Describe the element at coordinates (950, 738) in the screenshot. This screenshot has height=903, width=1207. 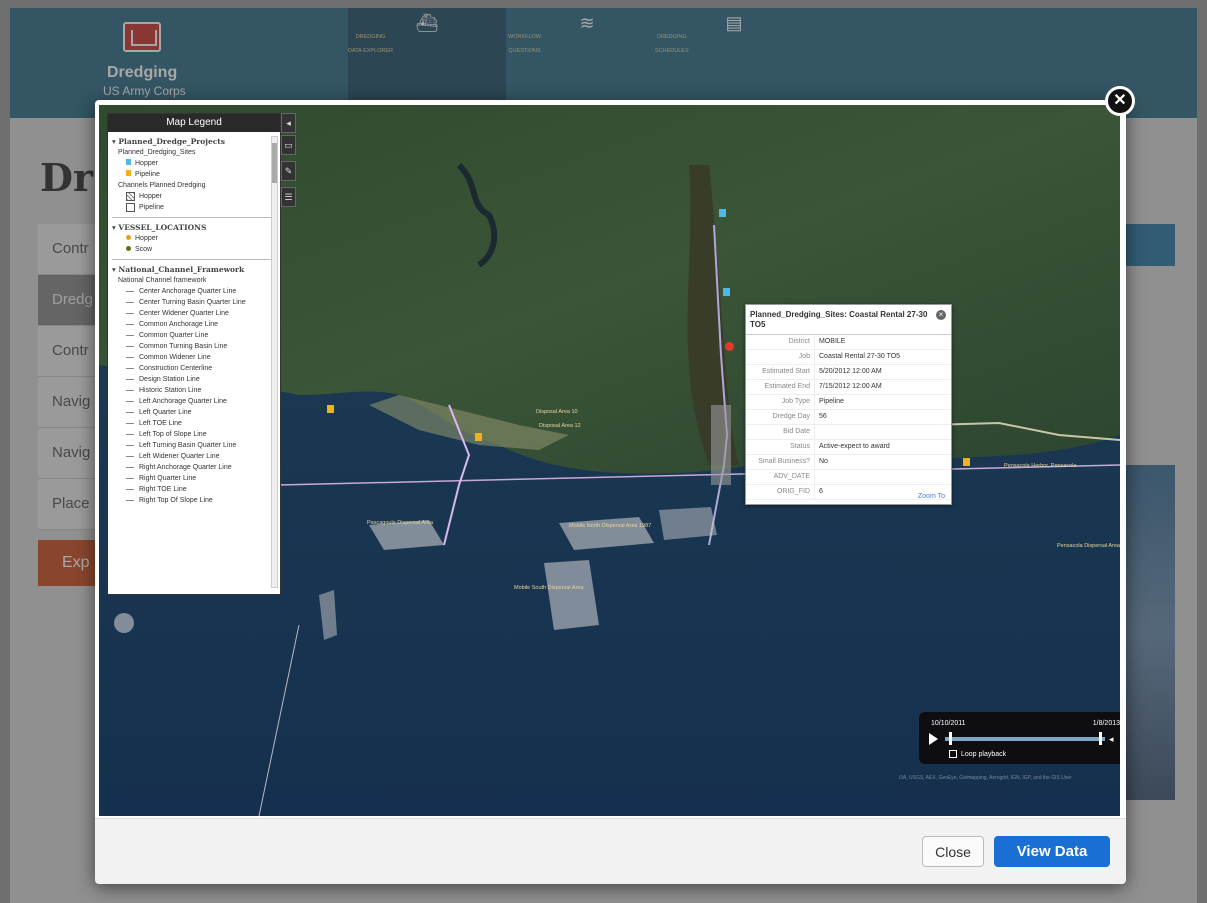
I see `time-start-handle` at that location.